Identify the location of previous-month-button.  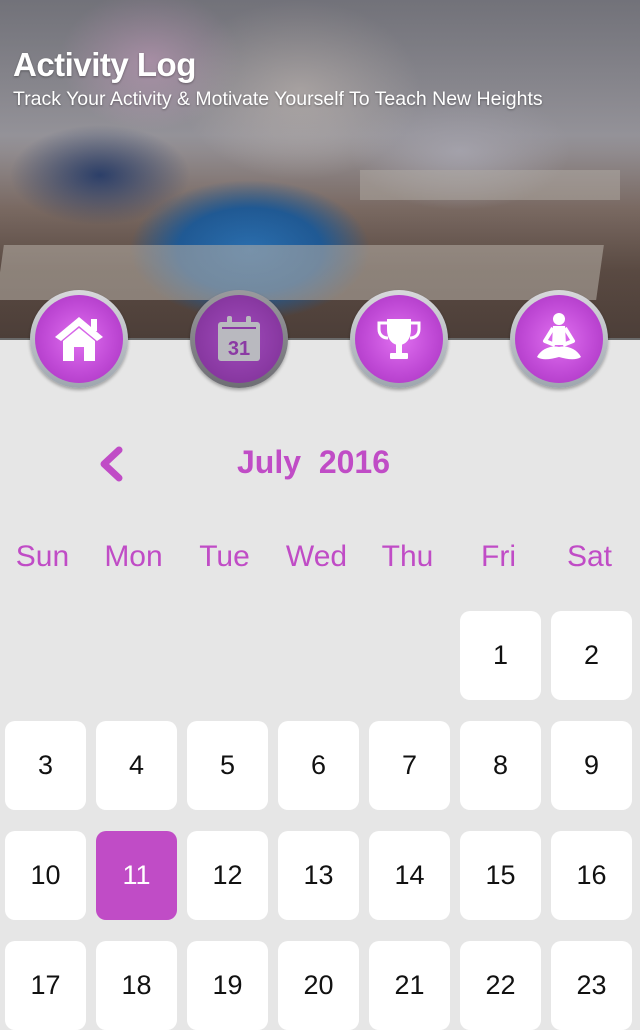
(113, 465).